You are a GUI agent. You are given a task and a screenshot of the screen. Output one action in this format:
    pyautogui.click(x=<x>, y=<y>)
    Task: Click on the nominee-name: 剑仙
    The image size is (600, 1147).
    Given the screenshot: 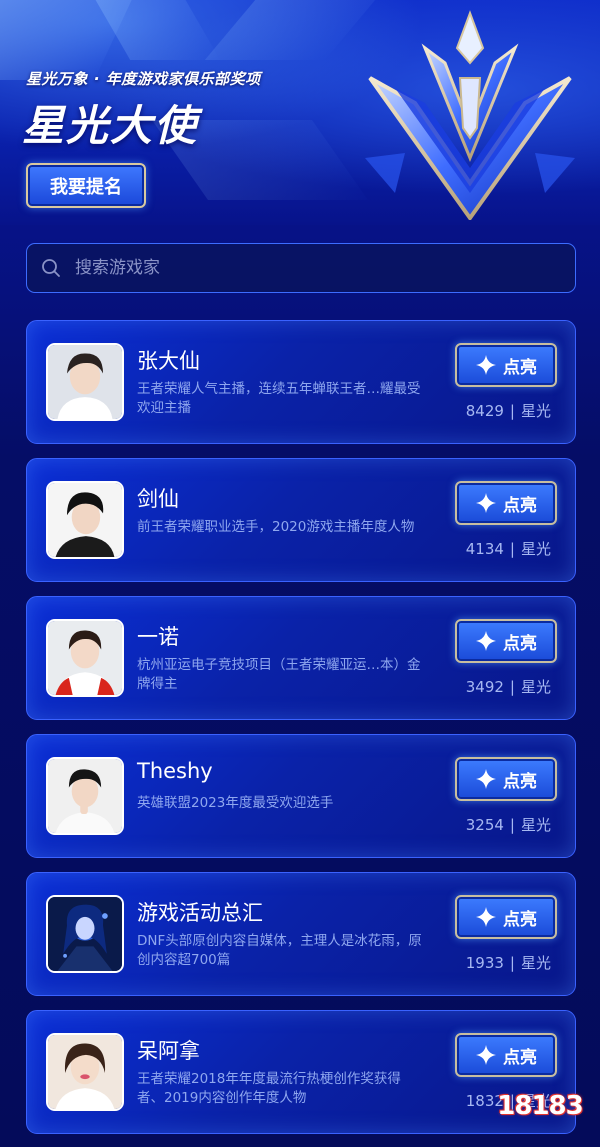 What is the action you would take?
    pyautogui.click(x=158, y=499)
    